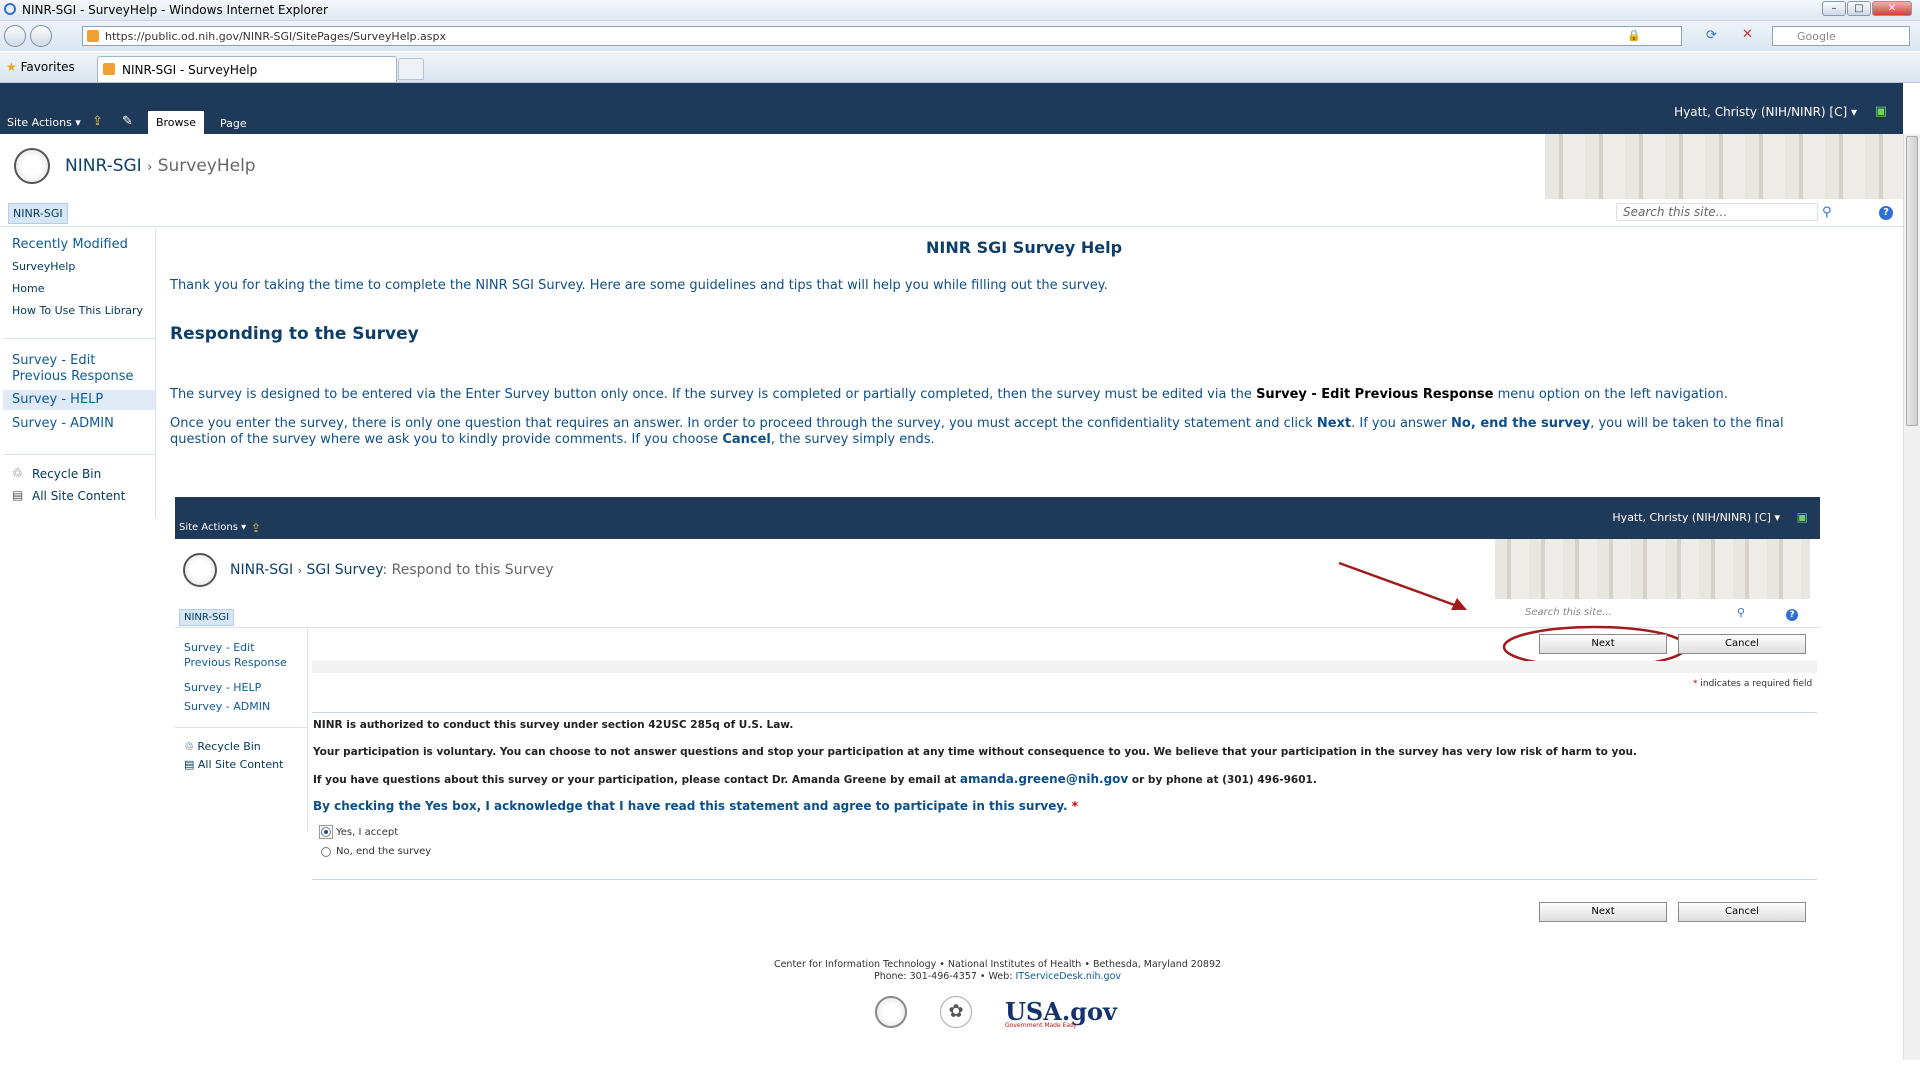 This screenshot has width=1920, height=1074. I want to click on screenshot-nav-edit-line2: Previous Response, so click(235, 662).